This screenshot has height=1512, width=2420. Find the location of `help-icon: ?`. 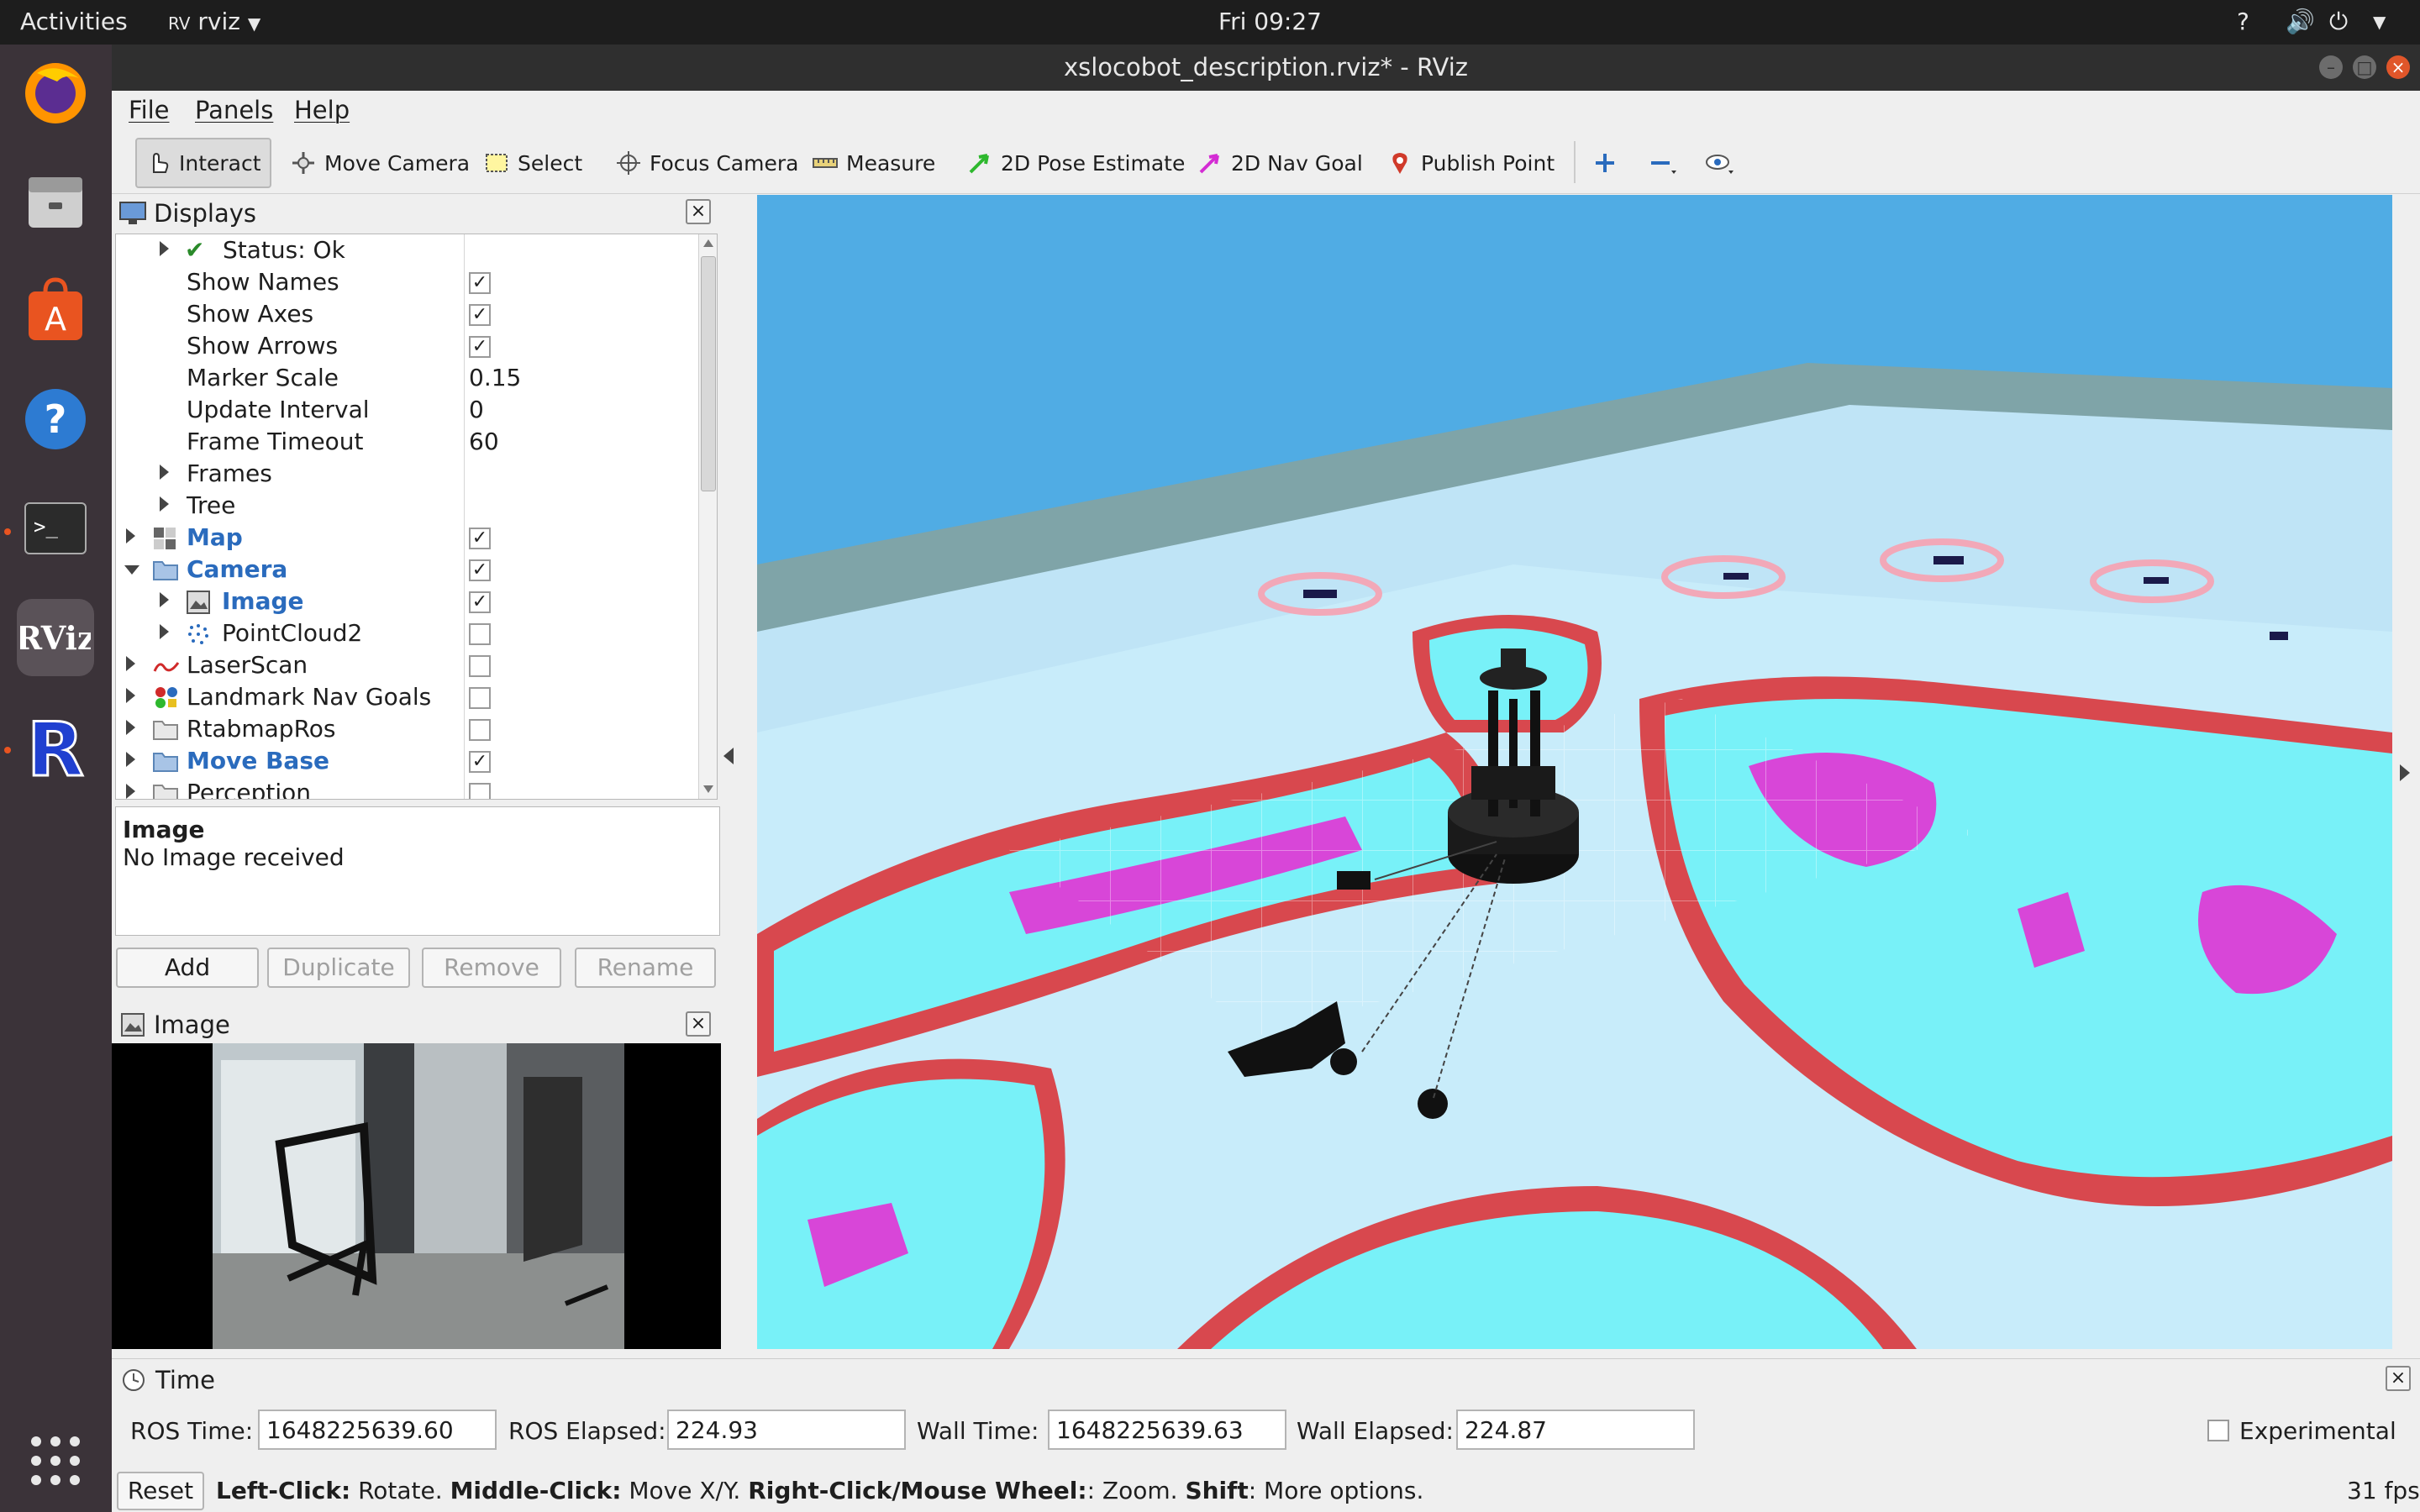

help-icon: ? is located at coordinates (55, 419).